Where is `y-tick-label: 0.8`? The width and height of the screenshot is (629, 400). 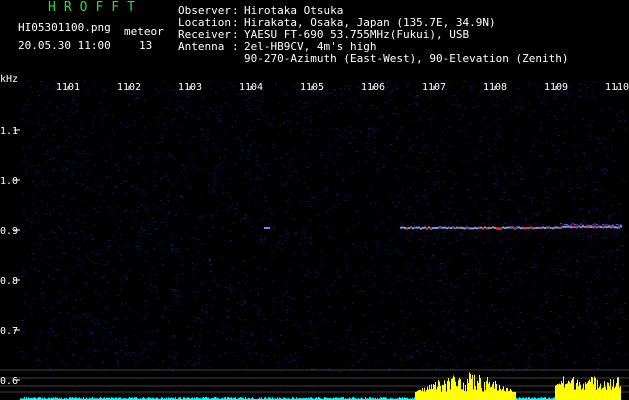
y-tick-label: 0.8 is located at coordinates (9, 281).